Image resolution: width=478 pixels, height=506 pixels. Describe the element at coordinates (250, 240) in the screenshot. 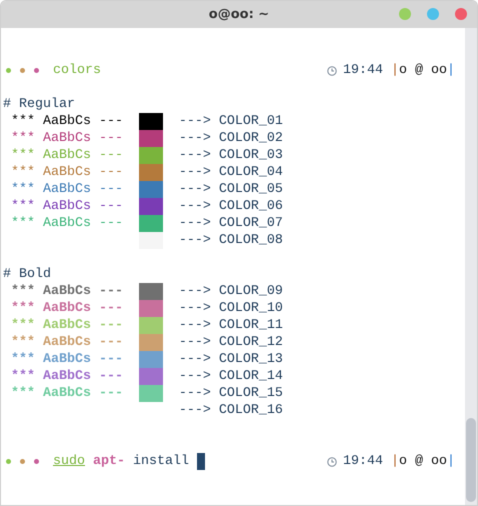

I see `color-label: COLOR_08` at that location.